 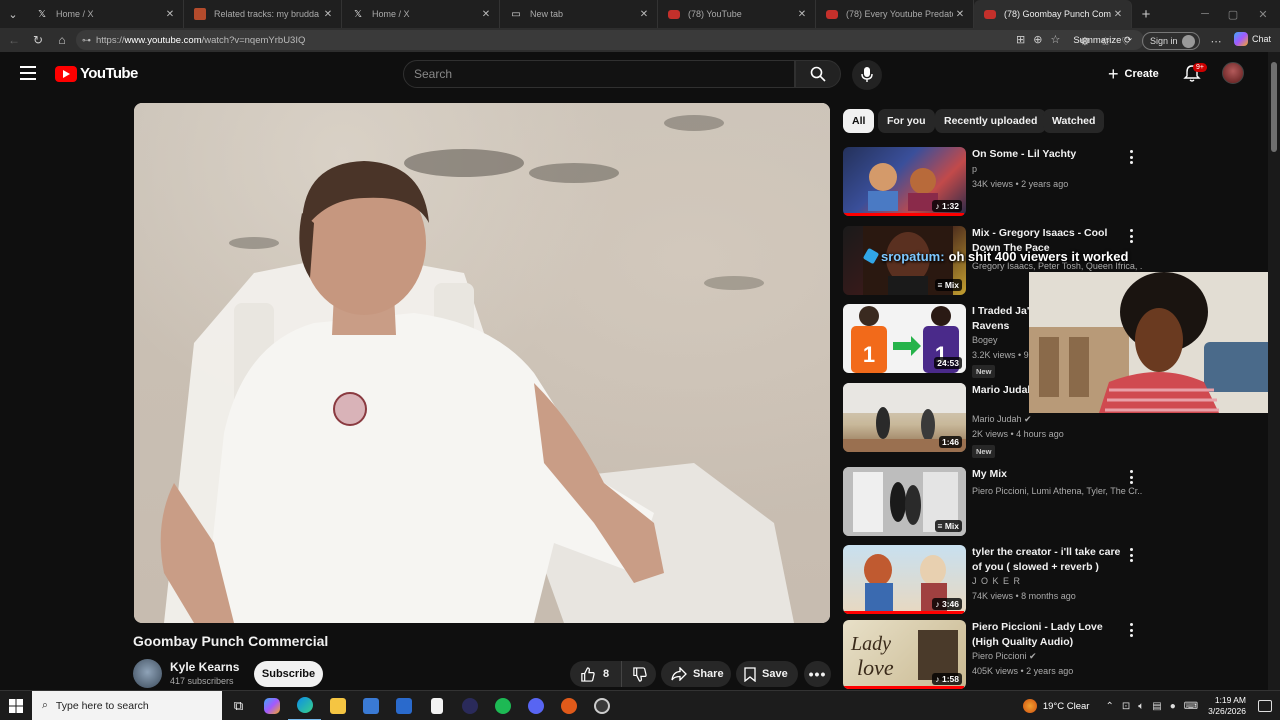 I want to click on task-view-icon: ⧉, so click(x=238, y=705).